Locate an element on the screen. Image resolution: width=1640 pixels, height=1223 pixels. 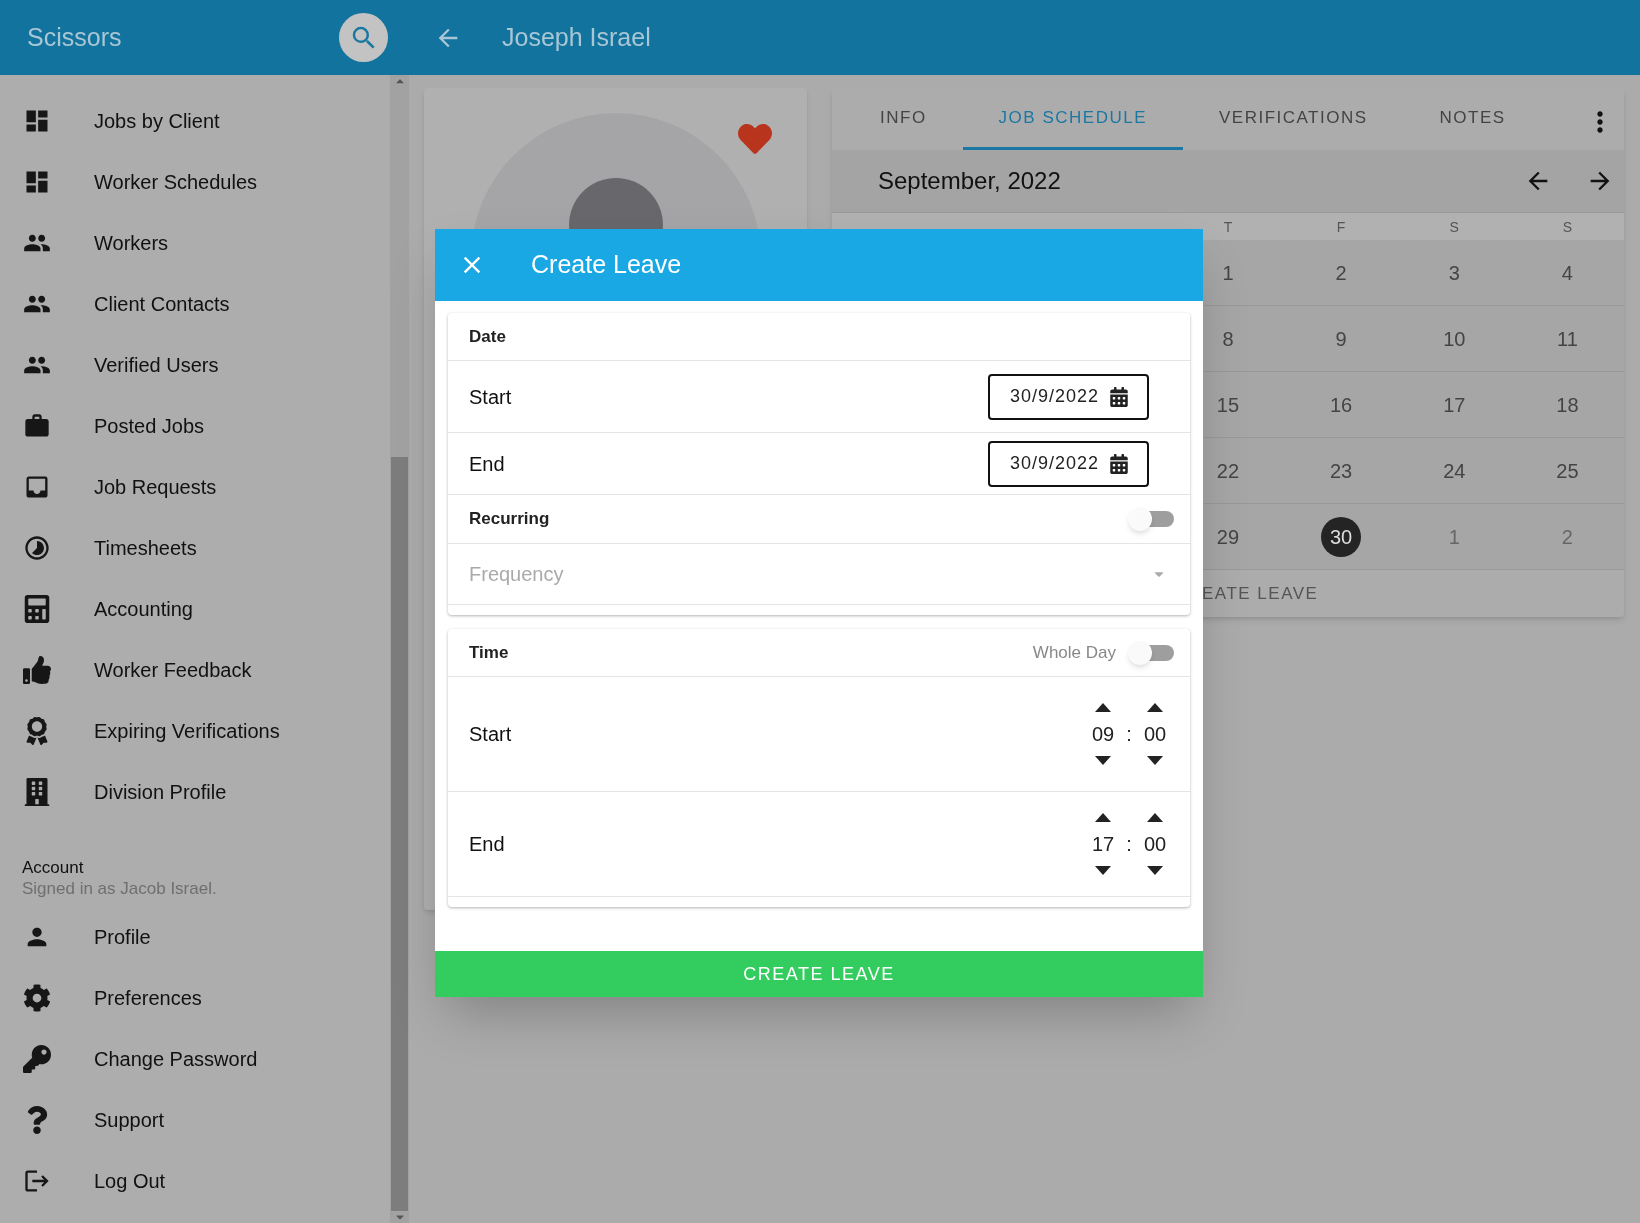
thumbs-up-icon is located at coordinates (37, 669).